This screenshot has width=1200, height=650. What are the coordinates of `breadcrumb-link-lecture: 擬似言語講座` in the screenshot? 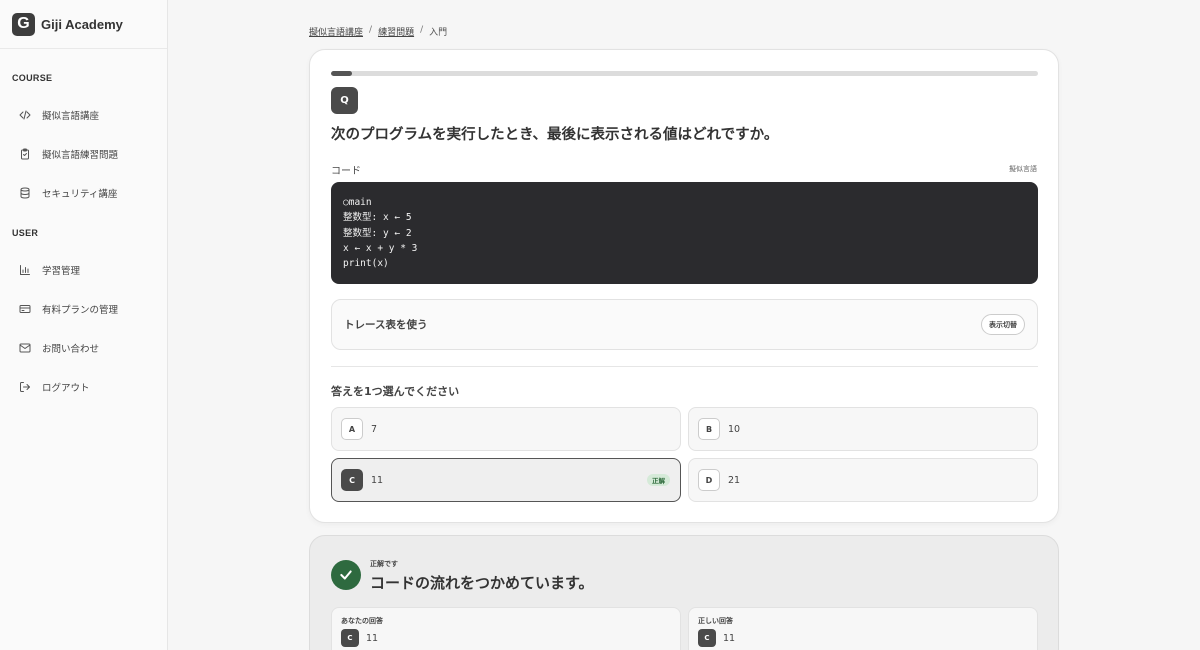 It's located at (336, 31).